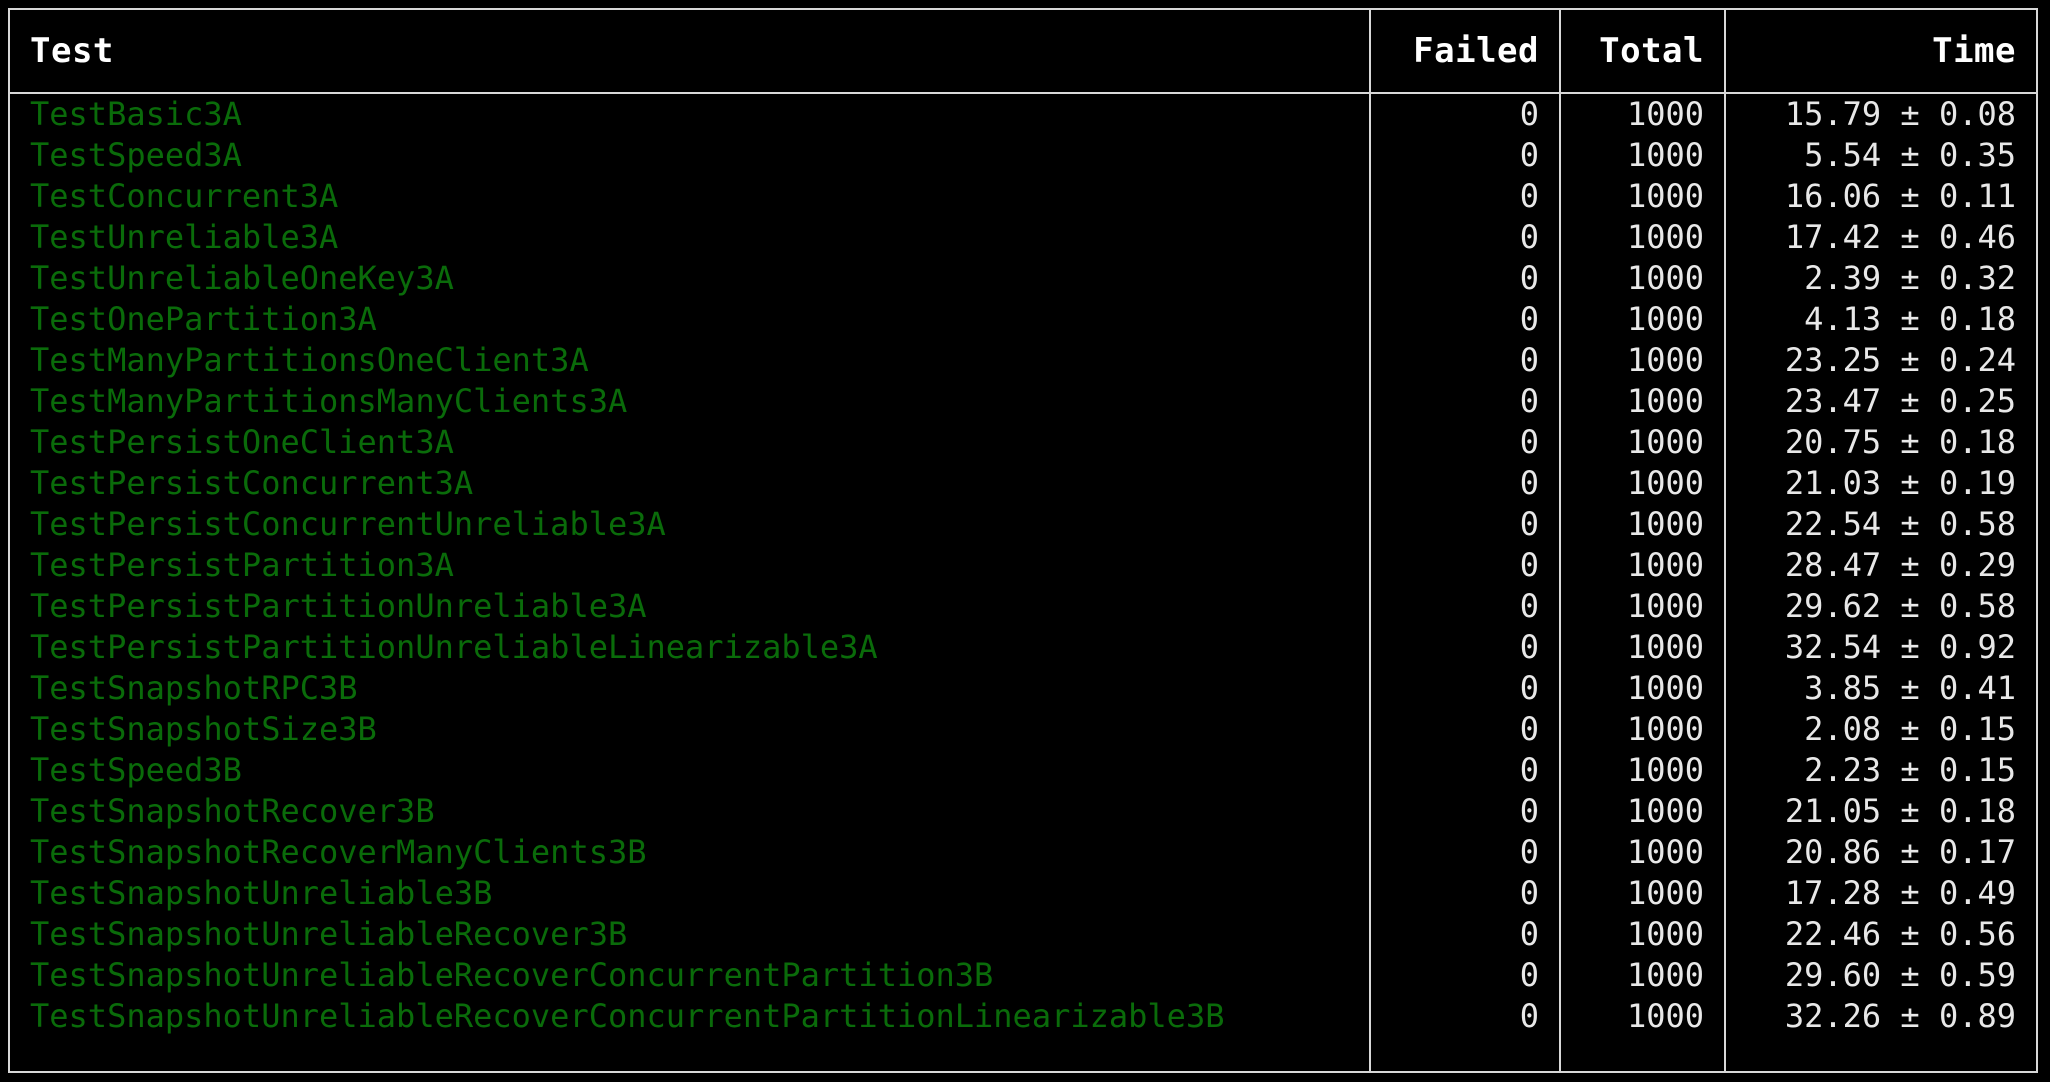 The width and height of the screenshot is (2050, 1082). What do you see at coordinates (1023, 278) in the screenshot?
I see `table-row: TestUnreliableOneKey3A 0 1000 2.39 ± 0.32` at bounding box center [1023, 278].